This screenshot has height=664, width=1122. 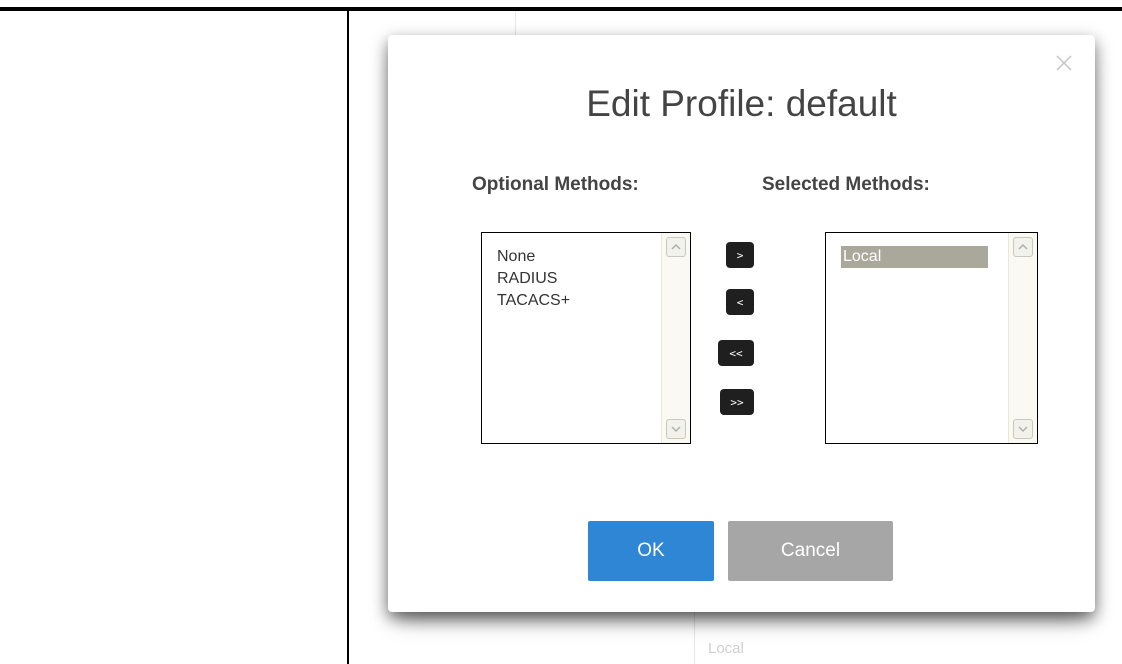 What do you see at coordinates (348, 337) in the screenshot?
I see `left-panel-divider` at bounding box center [348, 337].